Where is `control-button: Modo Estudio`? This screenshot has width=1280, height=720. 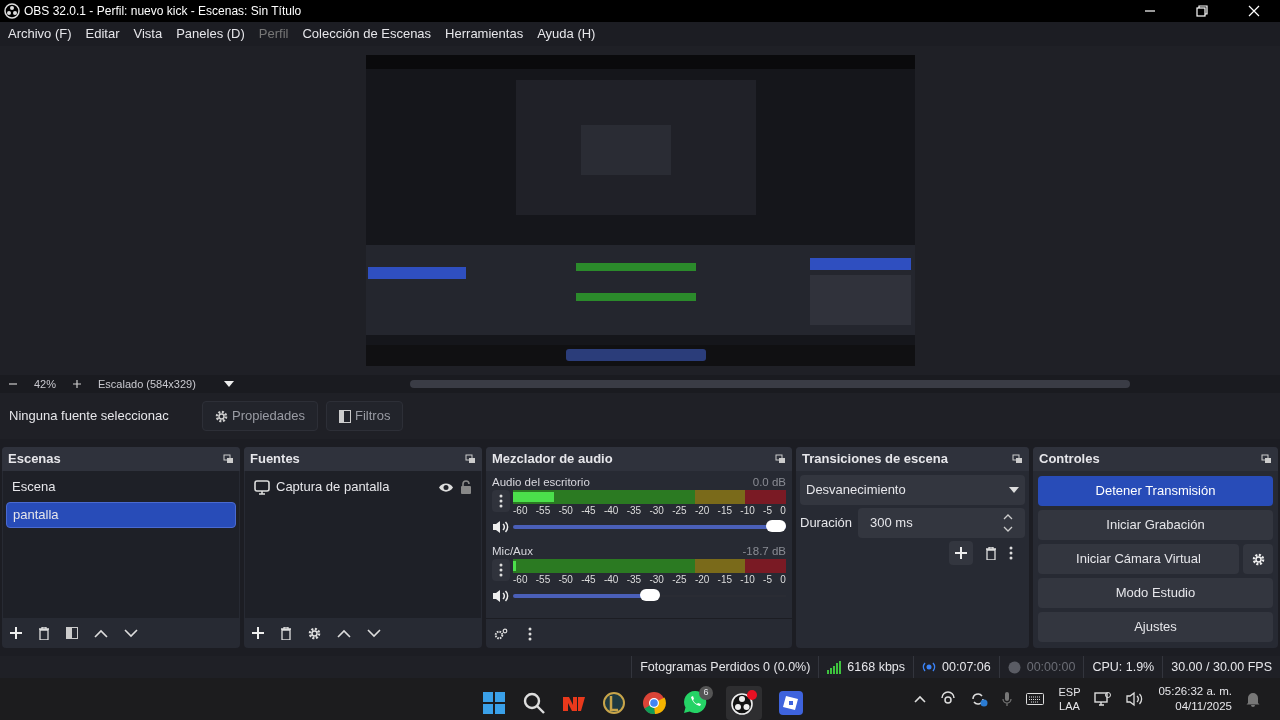 control-button: Modo Estudio is located at coordinates (1155, 593).